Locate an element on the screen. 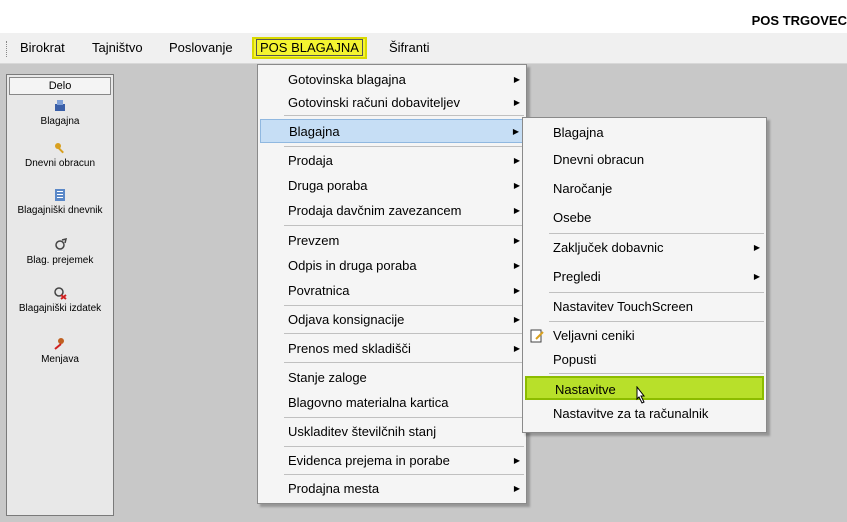 Image resolution: width=847 pixels, height=522 pixels. menu-item-label: Gotovinska blagajna is located at coordinates (347, 79).